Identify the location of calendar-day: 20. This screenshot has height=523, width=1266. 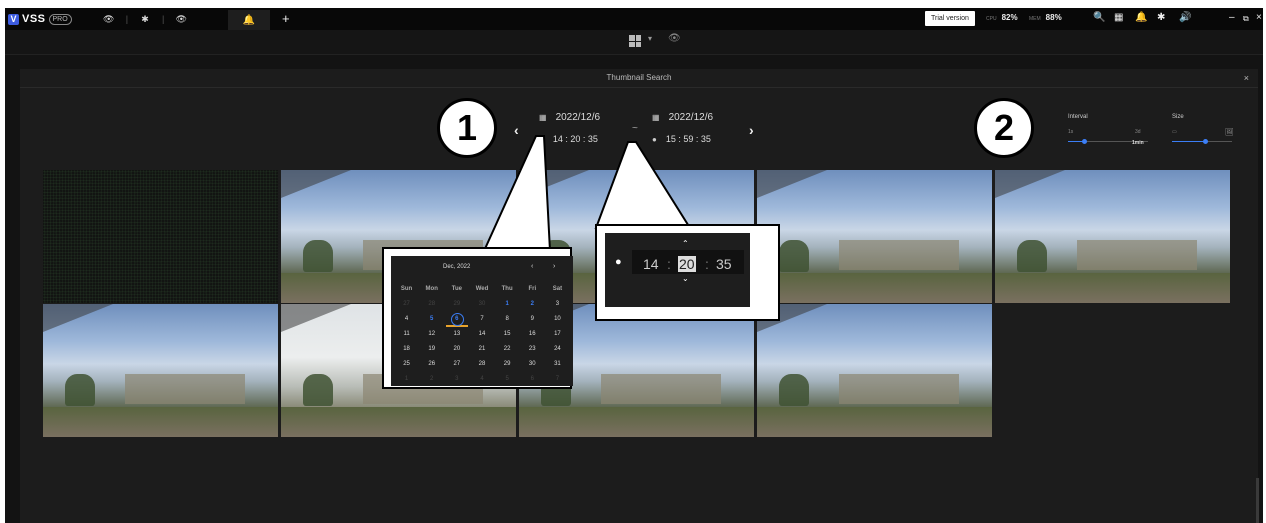
(456, 349).